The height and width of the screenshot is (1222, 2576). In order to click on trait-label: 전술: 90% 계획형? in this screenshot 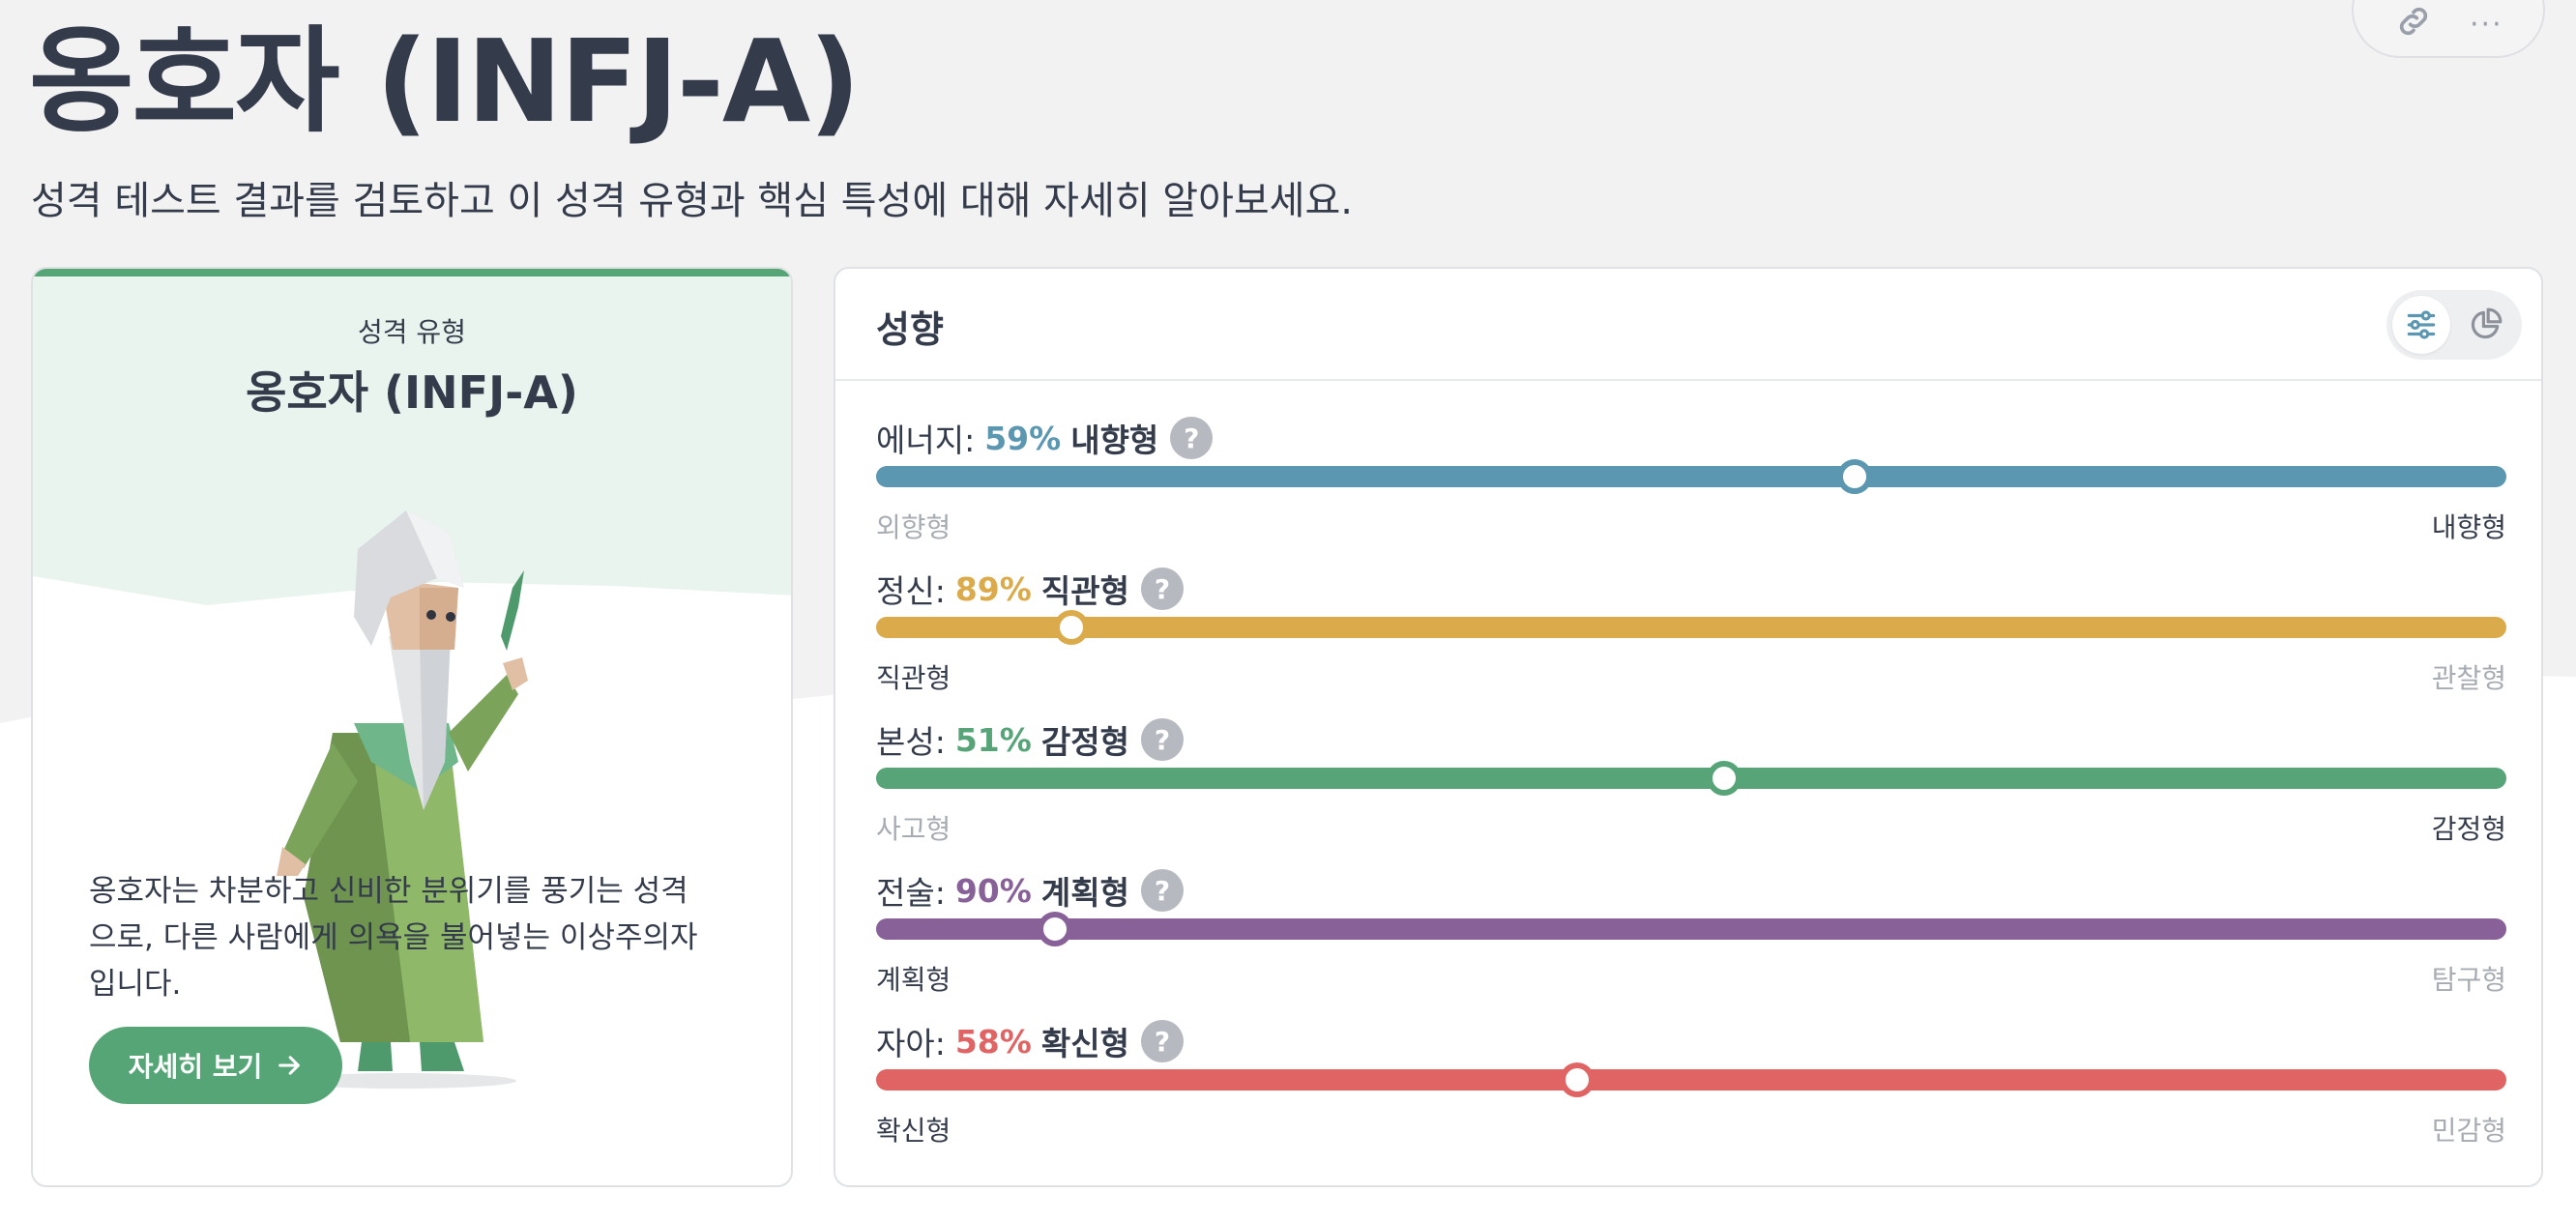, I will do `click(1030, 891)`.